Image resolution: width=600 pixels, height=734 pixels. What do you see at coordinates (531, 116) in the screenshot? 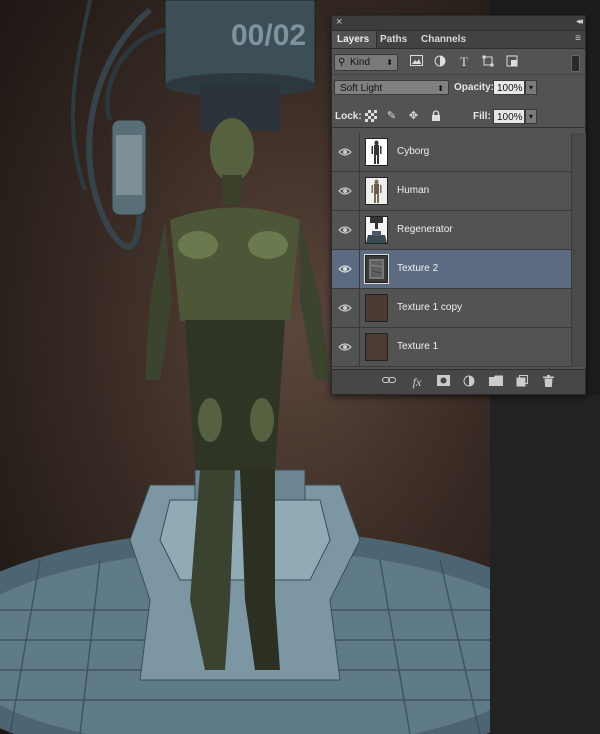
I see `fill-dropdown-icon: ▾` at bounding box center [531, 116].